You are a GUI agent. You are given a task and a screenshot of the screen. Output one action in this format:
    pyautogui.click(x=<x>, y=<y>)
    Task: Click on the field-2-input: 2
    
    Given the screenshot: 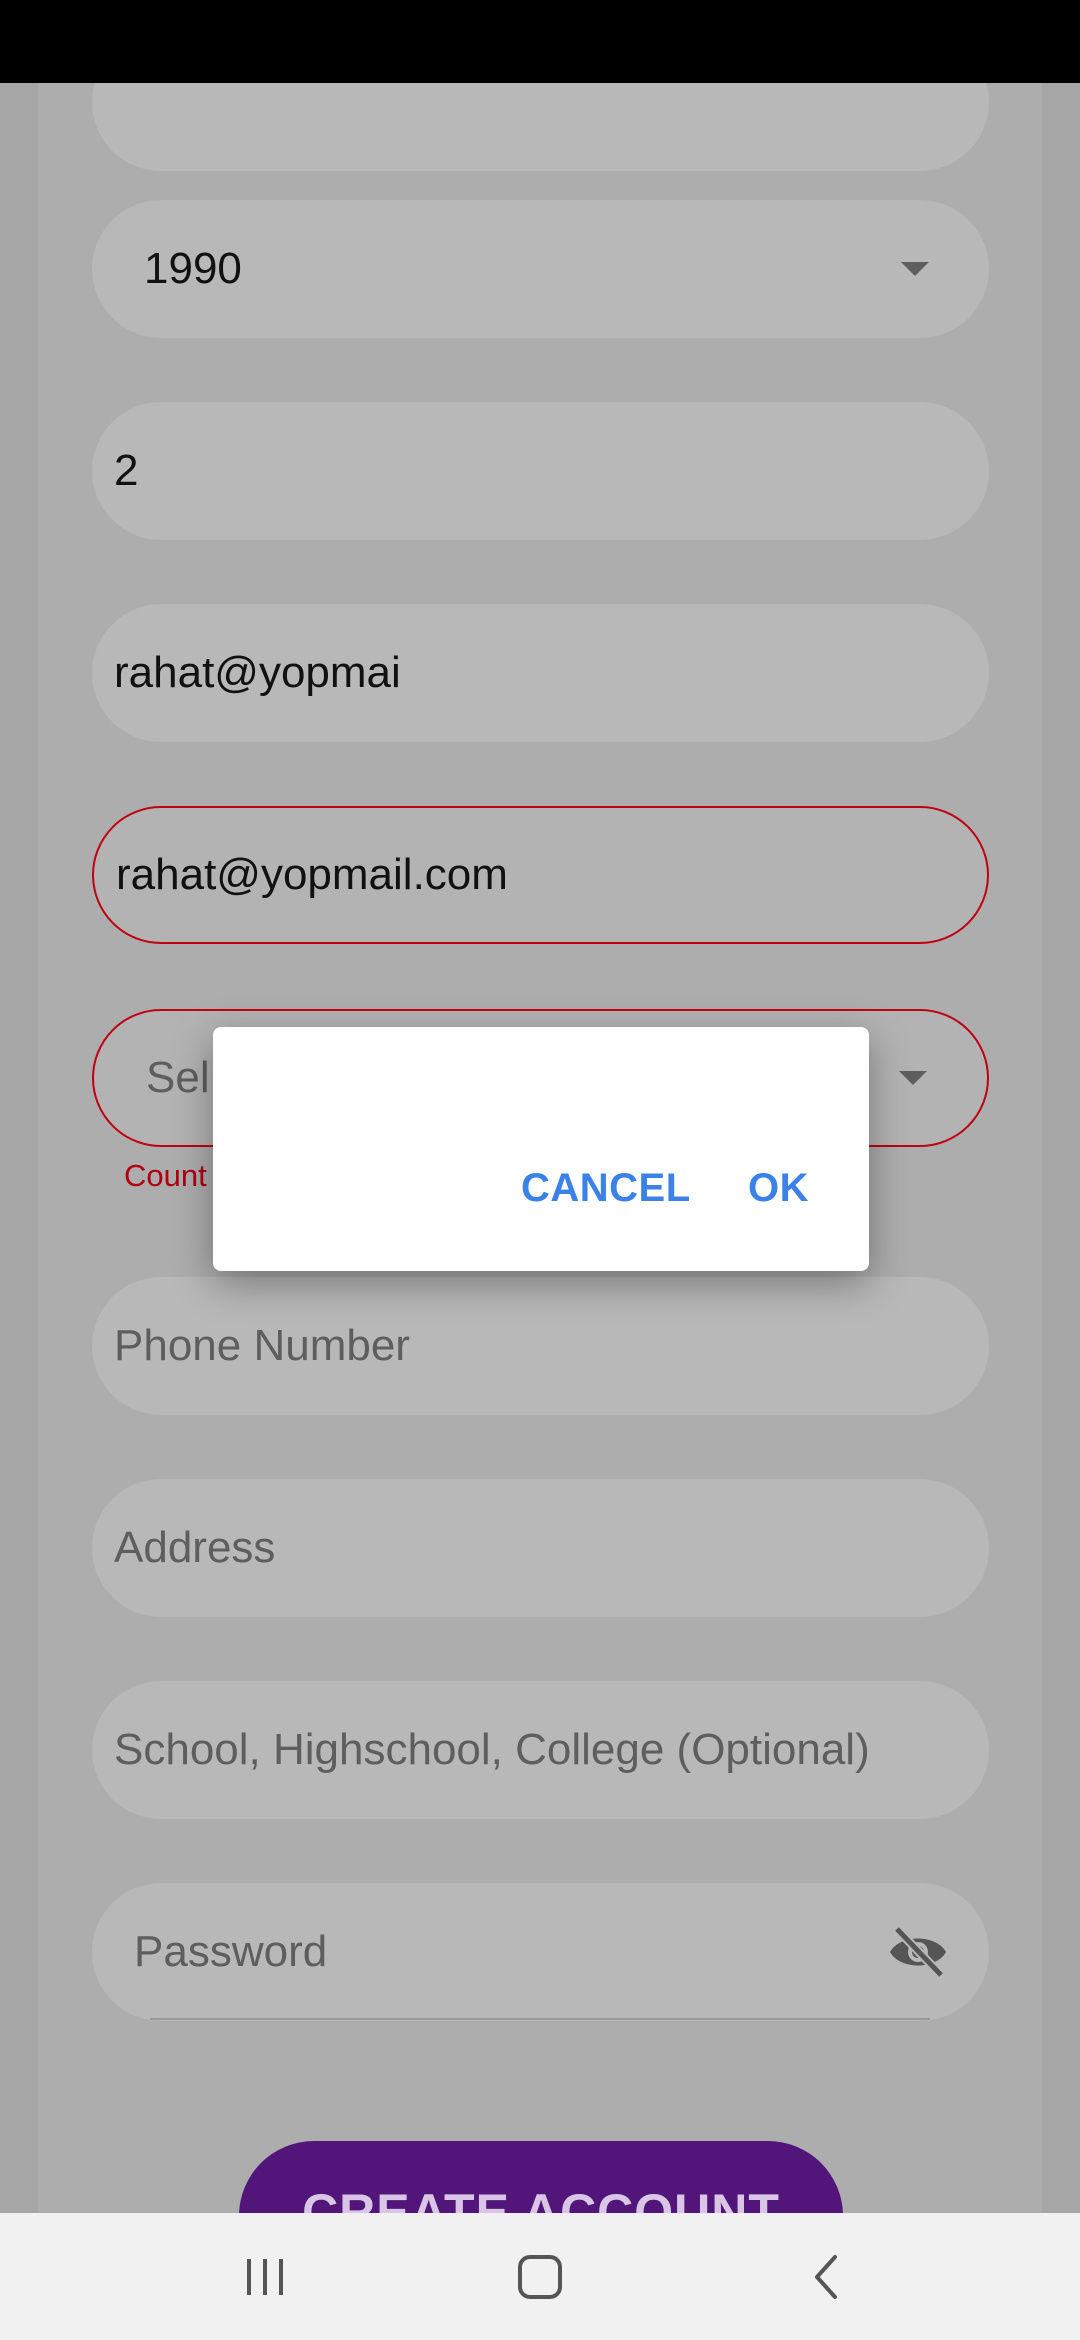 What is the action you would take?
    pyautogui.click(x=540, y=471)
    